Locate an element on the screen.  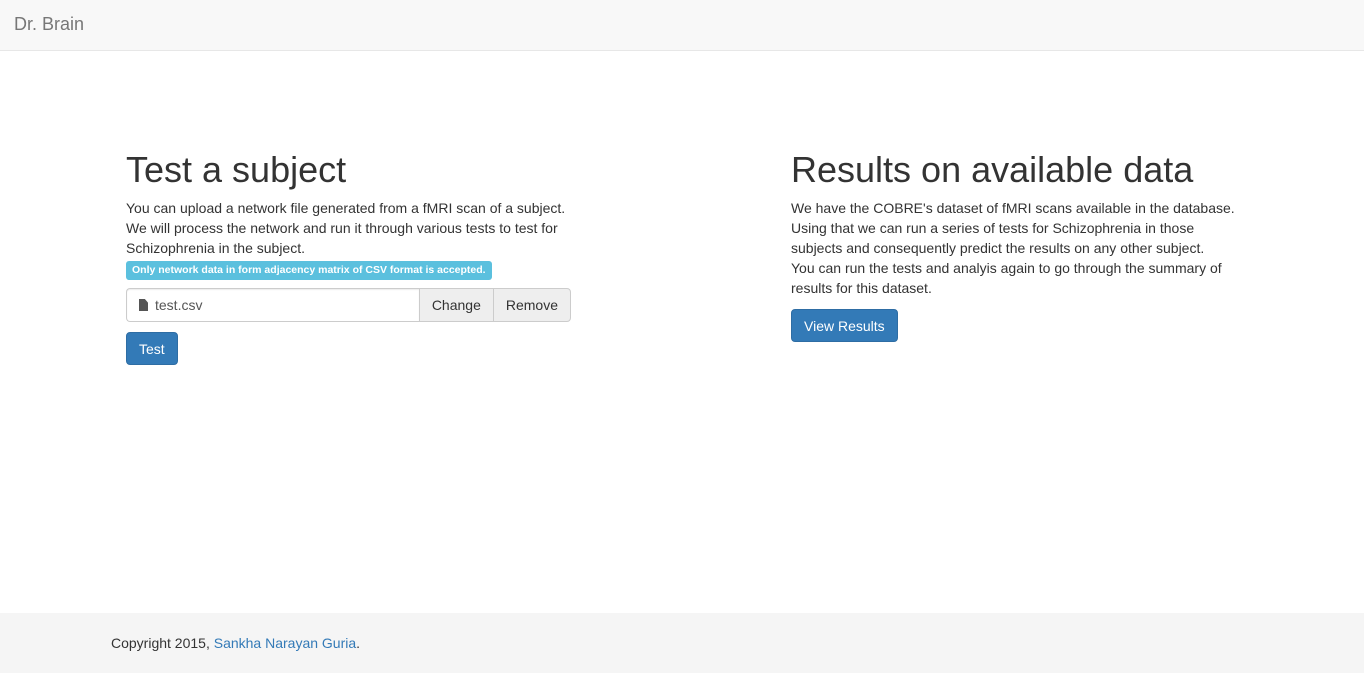
footer: Copyright 2015, Sankha Narayan Guria. is located at coordinates (682, 643).